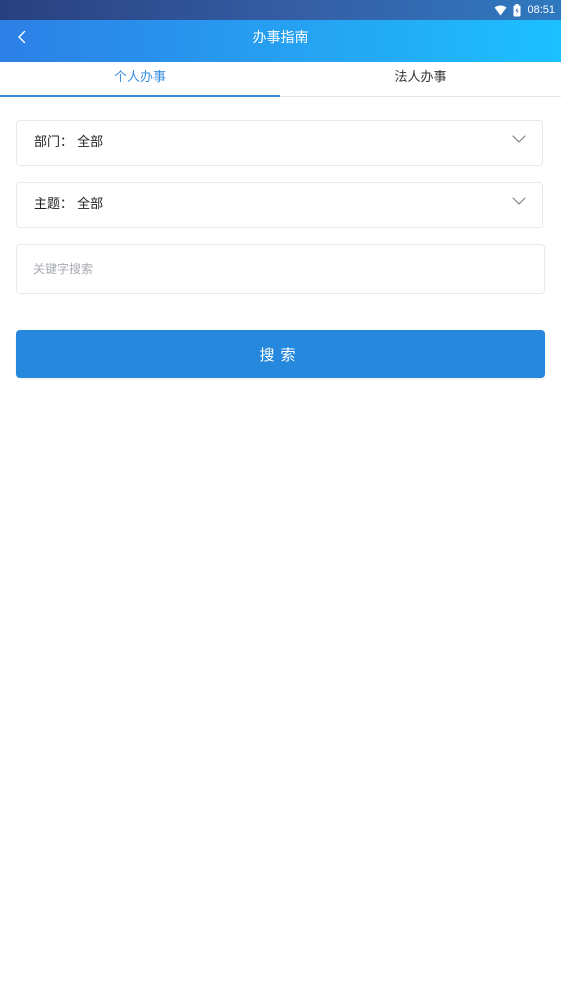 The width and height of the screenshot is (561, 1002). Describe the element at coordinates (517, 10) in the screenshot. I see `battery-icon` at that location.